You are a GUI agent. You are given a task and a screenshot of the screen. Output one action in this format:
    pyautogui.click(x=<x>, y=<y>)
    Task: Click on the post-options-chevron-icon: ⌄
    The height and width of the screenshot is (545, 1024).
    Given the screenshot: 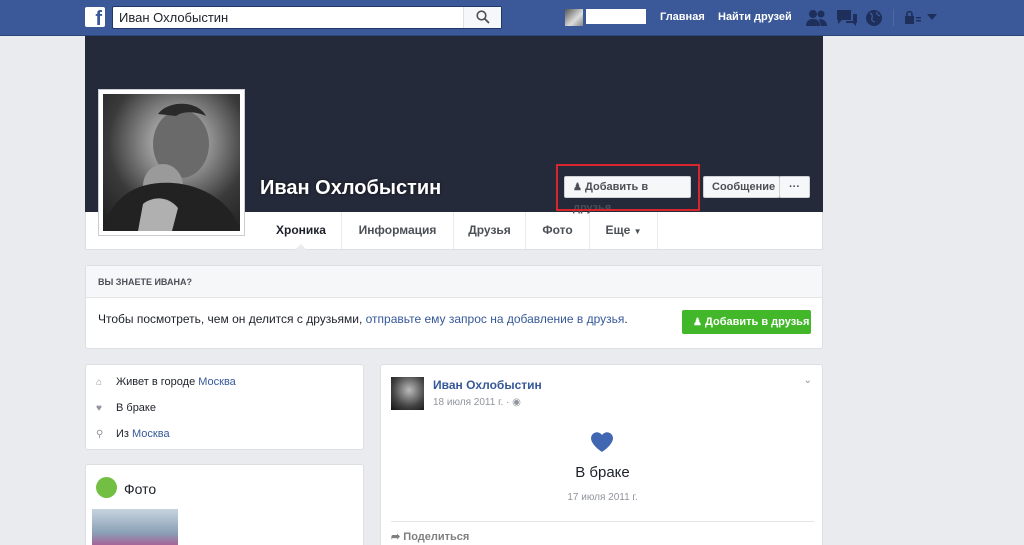 What is the action you would take?
    pyautogui.click(x=808, y=380)
    